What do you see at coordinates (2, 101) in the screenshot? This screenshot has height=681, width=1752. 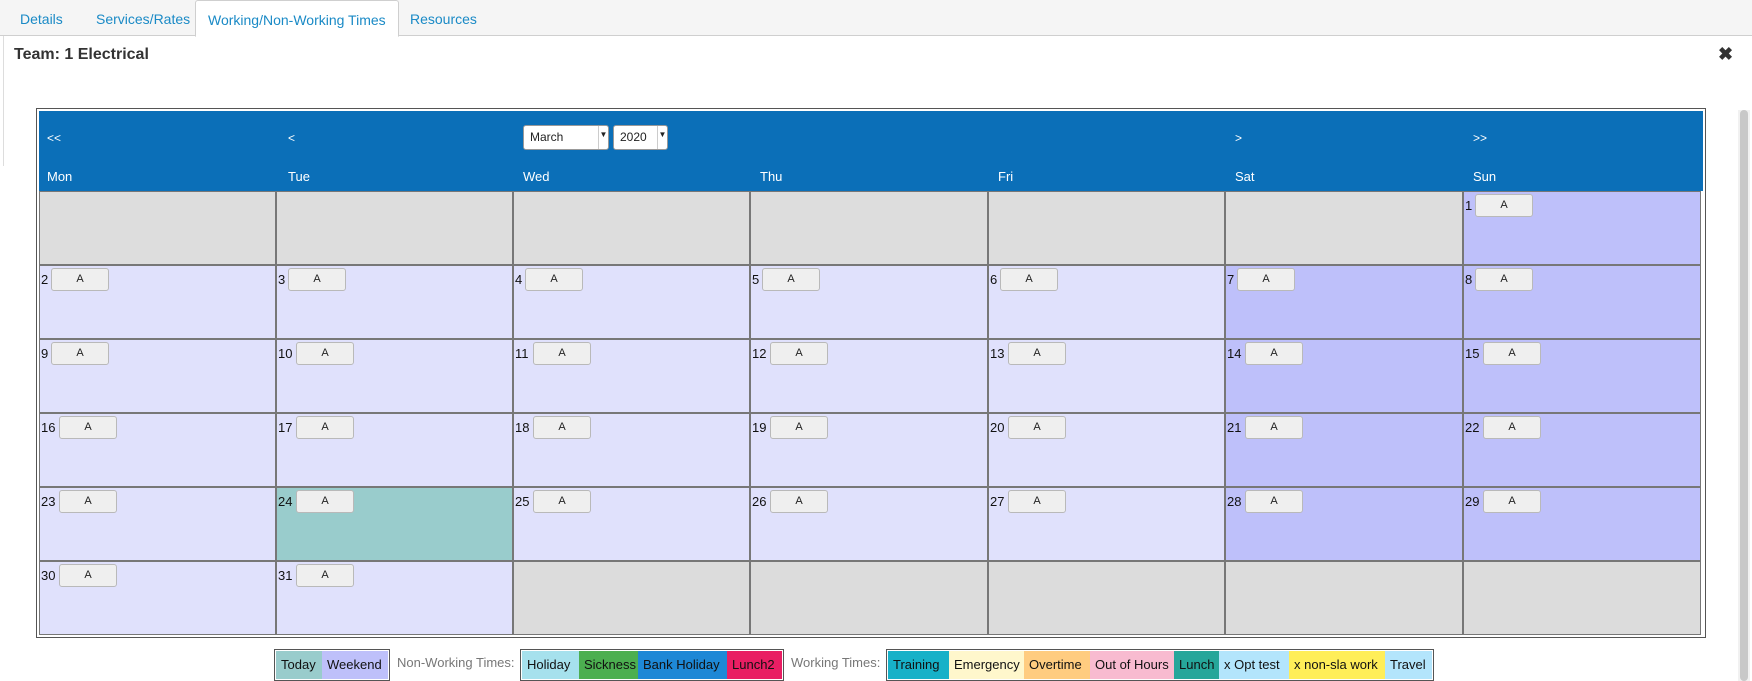 I see `panel-border` at bounding box center [2, 101].